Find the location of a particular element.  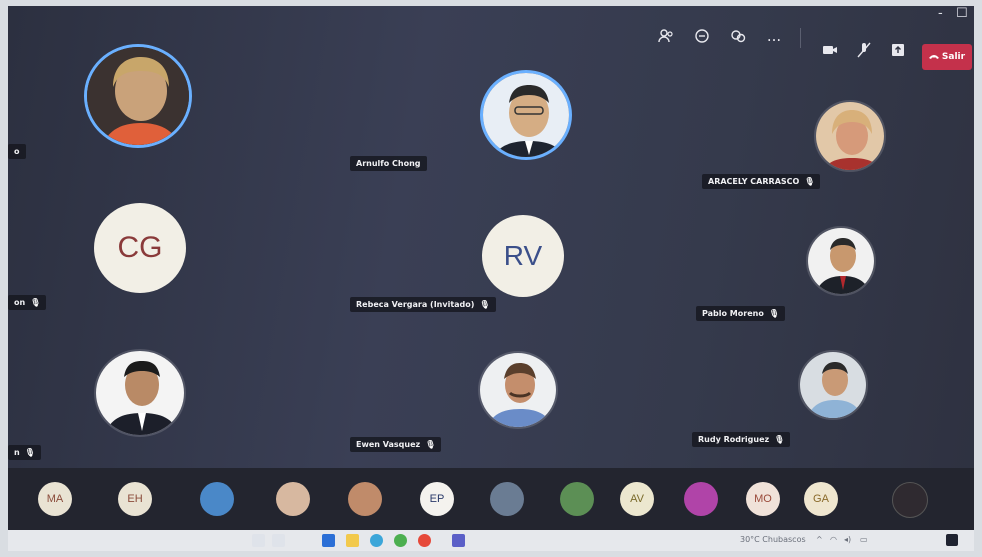

strip-avatar: EH is located at coordinates (135, 499).